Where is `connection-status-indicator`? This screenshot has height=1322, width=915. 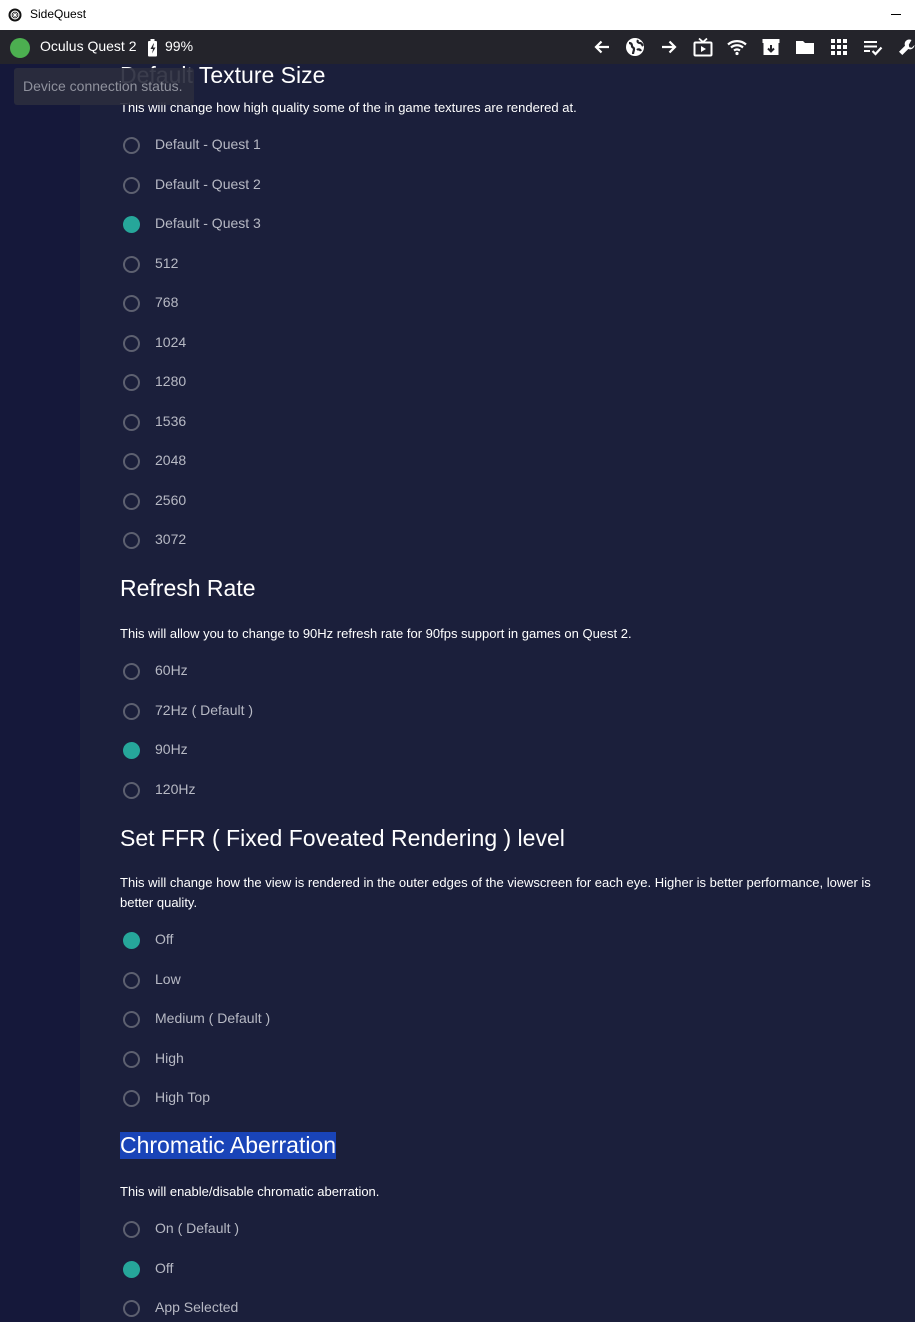 connection-status-indicator is located at coordinates (20, 48).